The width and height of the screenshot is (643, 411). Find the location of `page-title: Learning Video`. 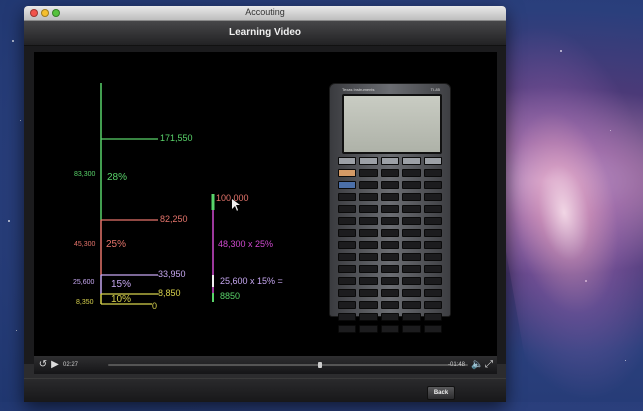

page-title: Learning Video is located at coordinates (265, 32).